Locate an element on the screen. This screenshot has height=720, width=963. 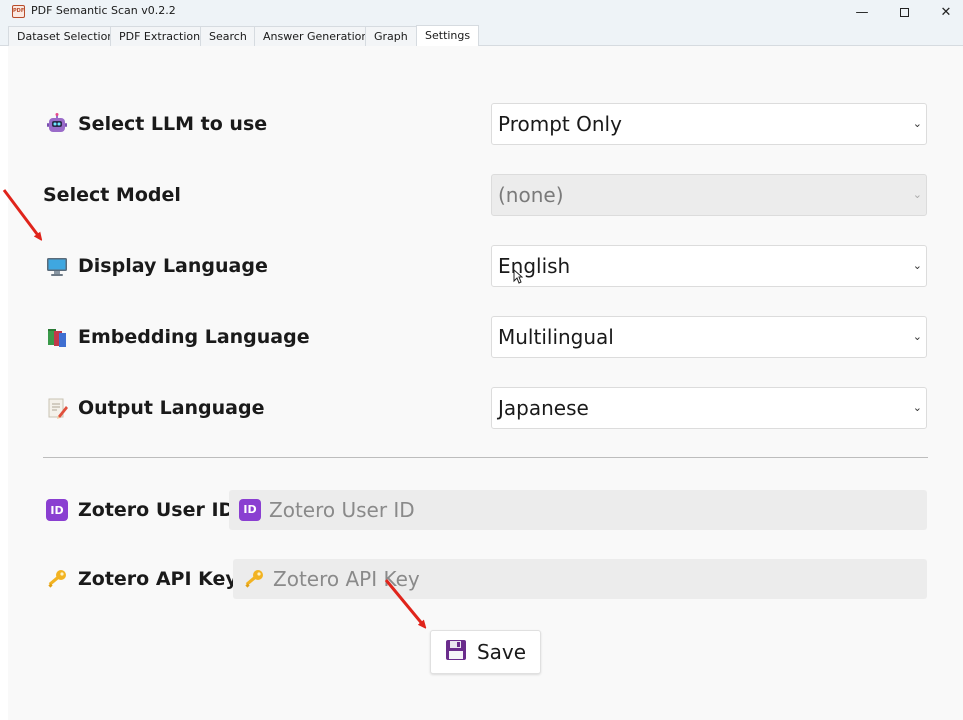
minimize-button: — is located at coordinates (862, 12).